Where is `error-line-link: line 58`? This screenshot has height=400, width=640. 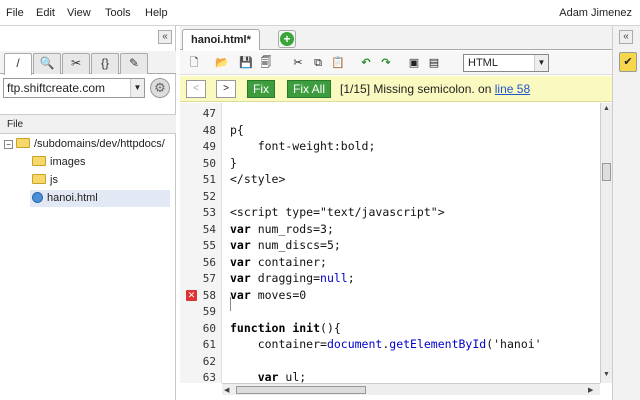 error-line-link: line 58 is located at coordinates (512, 89).